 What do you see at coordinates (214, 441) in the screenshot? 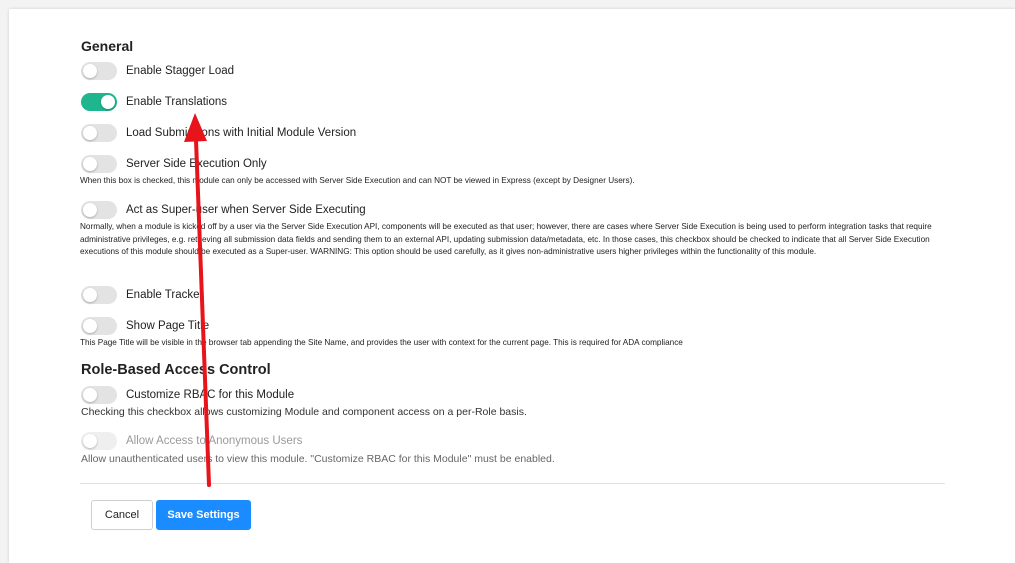
I see `anonymous-access-label: Allow Access to Anonymous Users` at bounding box center [214, 441].